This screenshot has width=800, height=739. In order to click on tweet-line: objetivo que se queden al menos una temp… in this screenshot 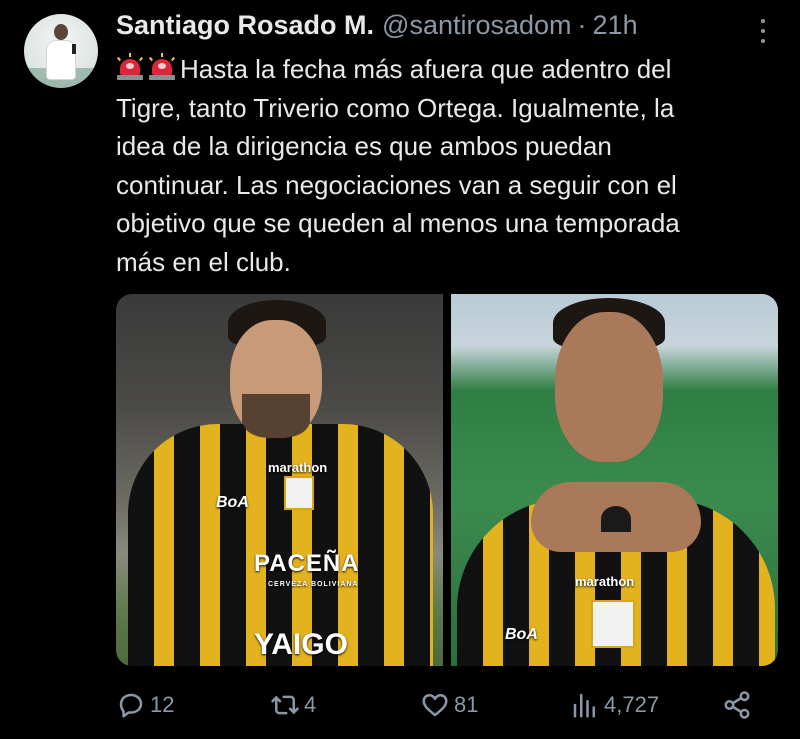, I will do `click(398, 223)`.